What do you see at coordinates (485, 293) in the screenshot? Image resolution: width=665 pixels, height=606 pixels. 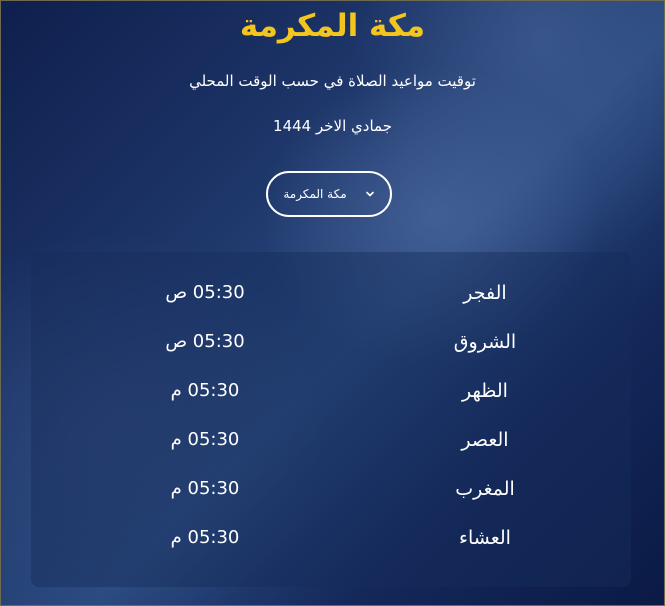 I see `prayer-name: الفجر` at bounding box center [485, 293].